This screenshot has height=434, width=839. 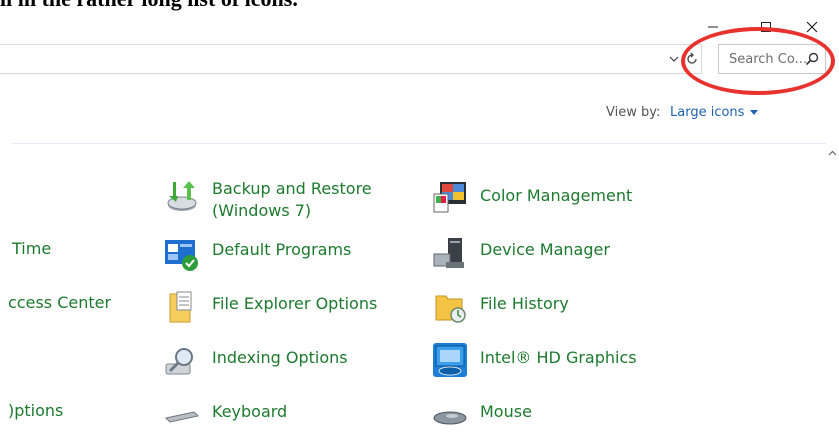 What do you see at coordinates (450, 360) in the screenshot?
I see `intel-graphics-icon` at bounding box center [450, 360].